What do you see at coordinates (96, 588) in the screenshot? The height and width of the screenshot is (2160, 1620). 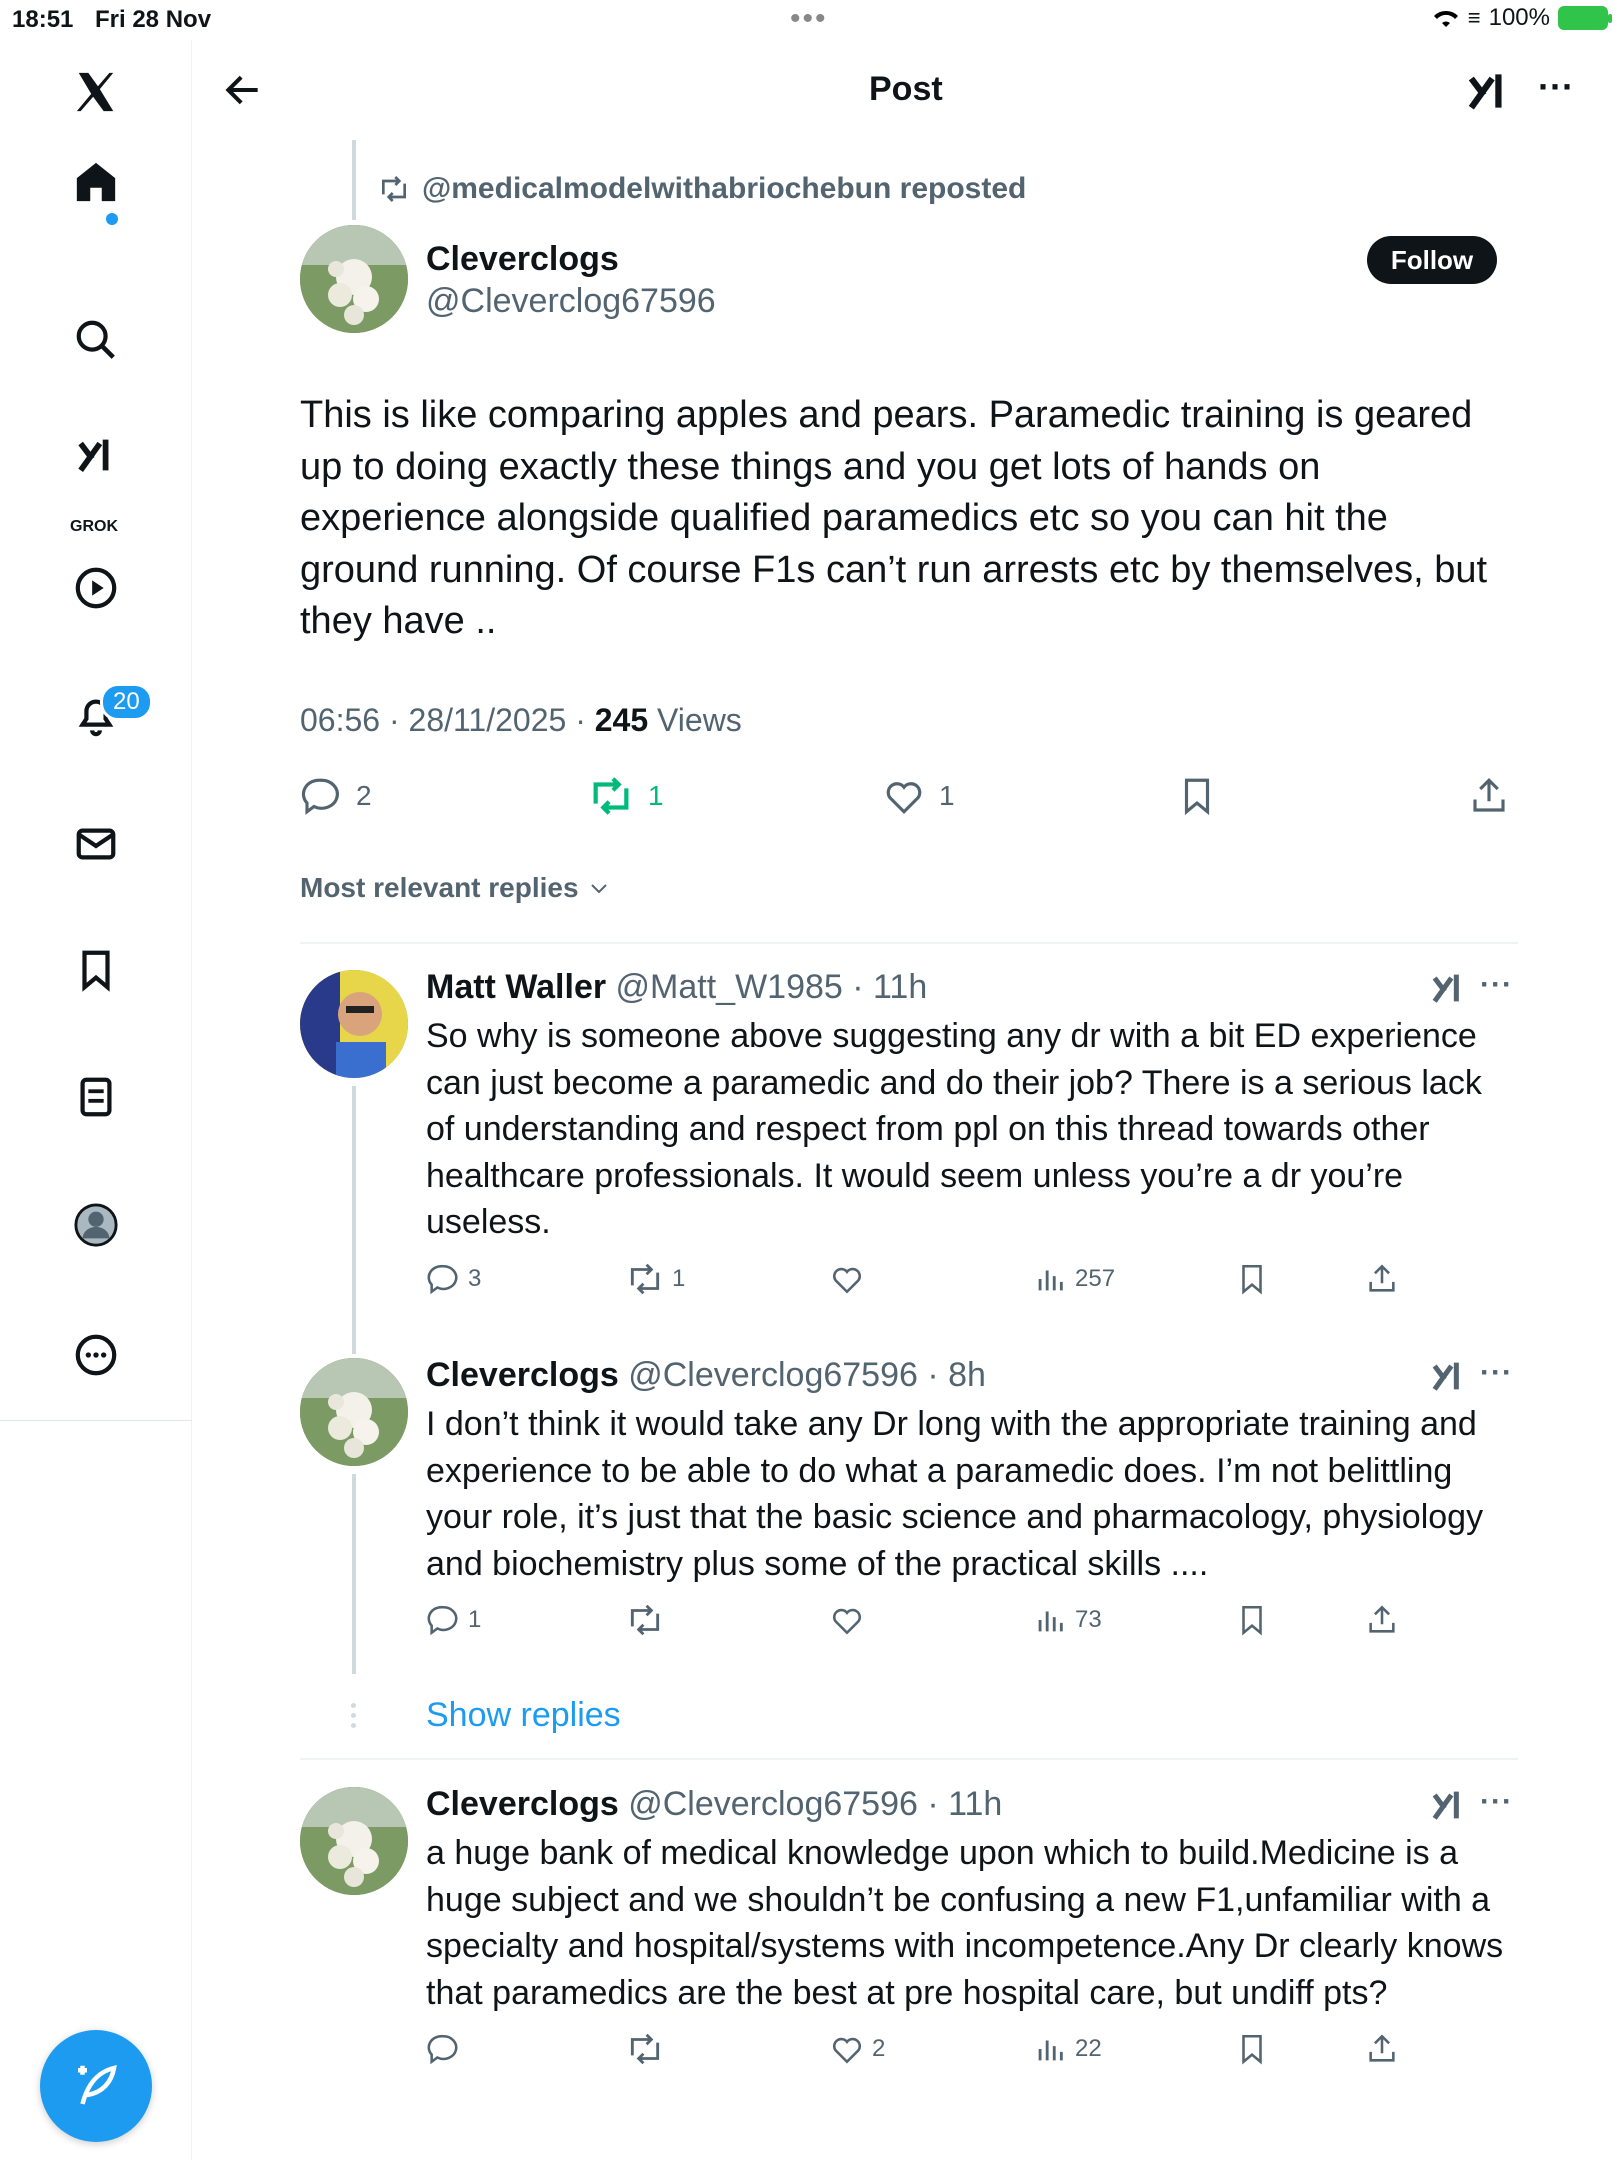 I see `video-icon` at bounding box center [96, 588].